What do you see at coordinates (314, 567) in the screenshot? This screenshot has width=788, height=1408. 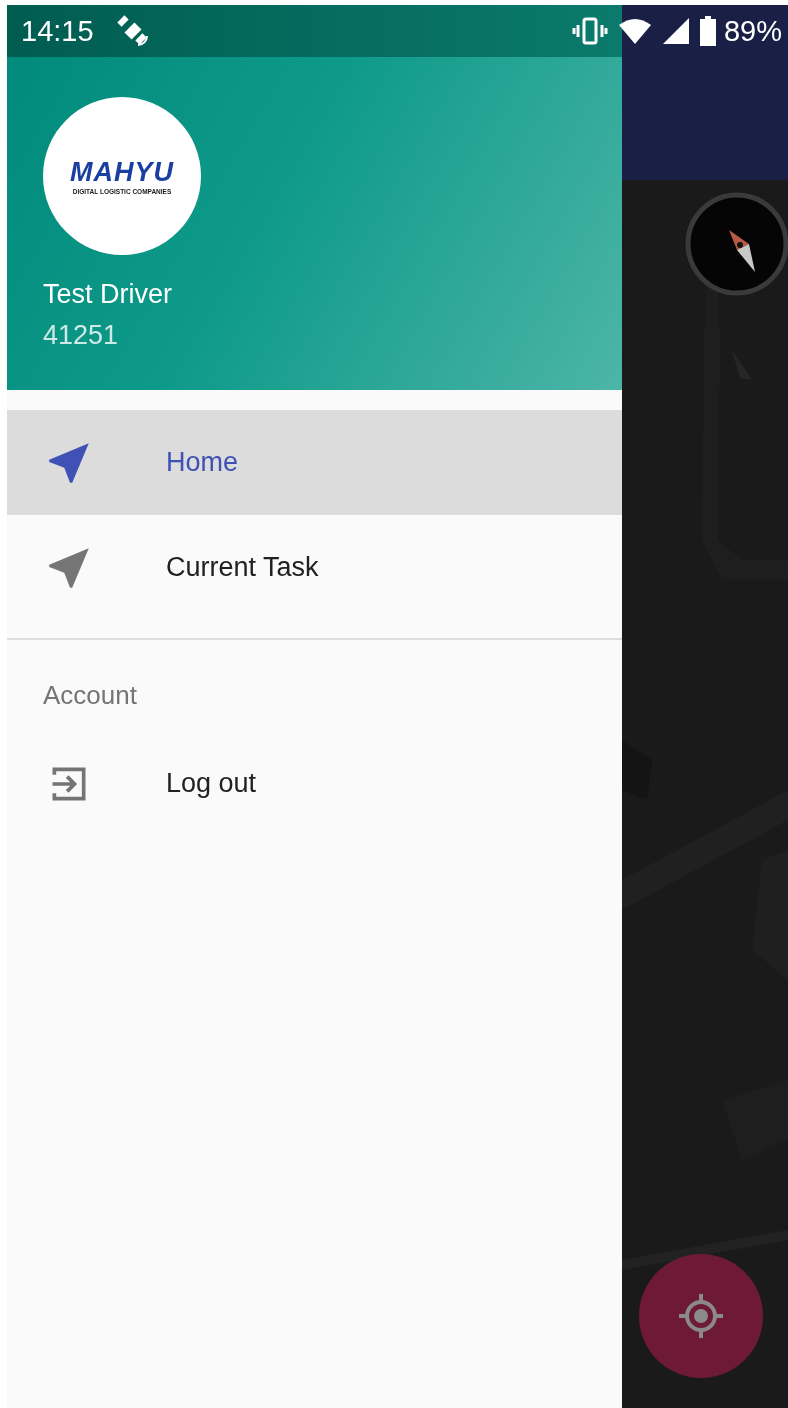 I see `menu-item: Current Task` at bounding box center [314, 567].